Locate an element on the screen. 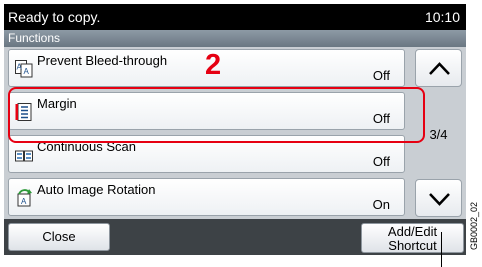 The image size is (482, 267). auto-rotation-icon: A is located at coordinates (24, 198).